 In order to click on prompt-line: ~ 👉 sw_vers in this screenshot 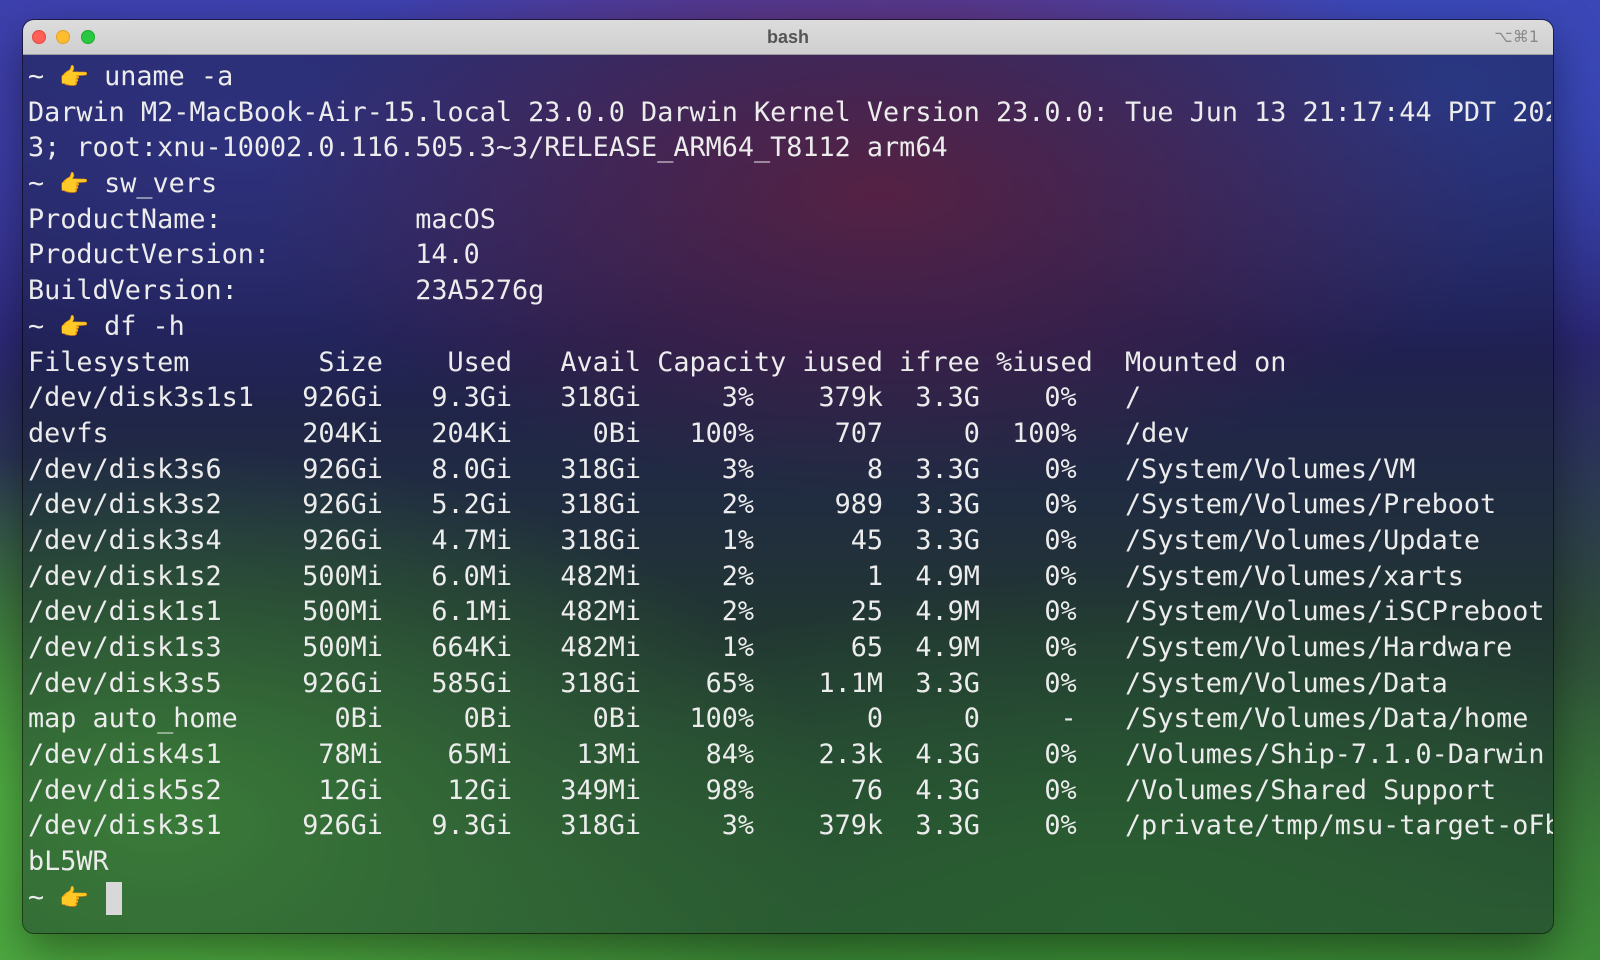, I will do `click(789, 184)`.